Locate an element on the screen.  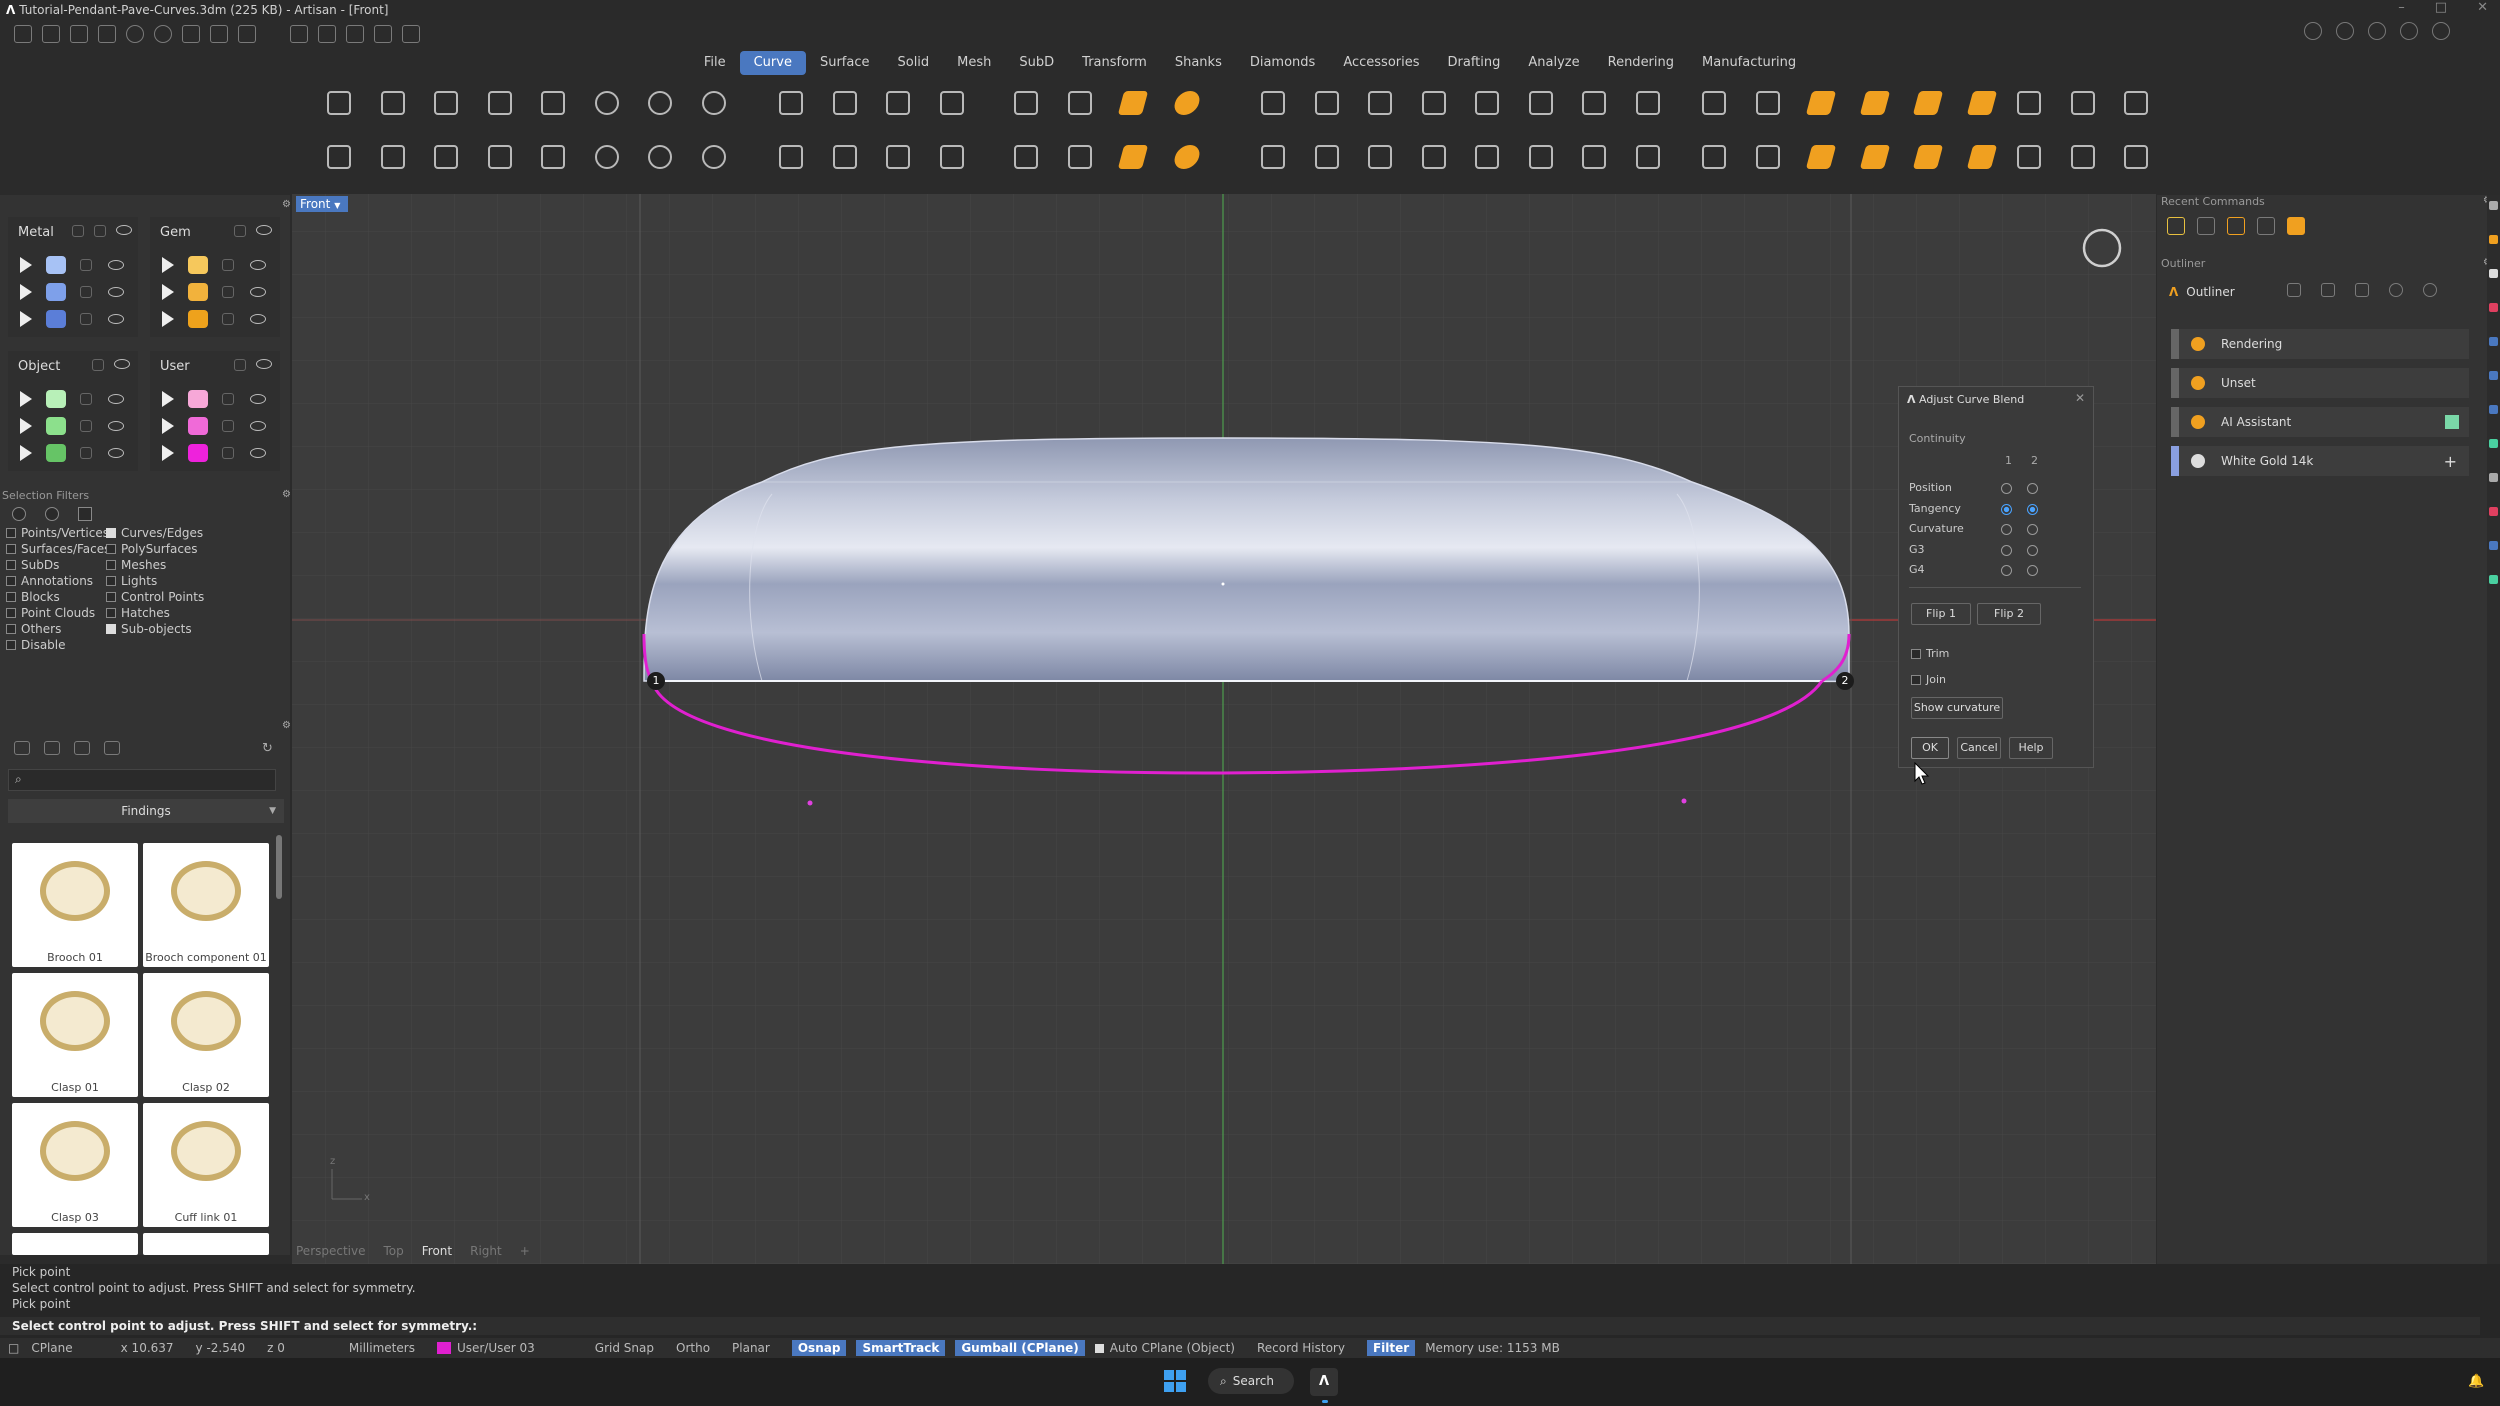
text-tool-button is located at coordinates (898, 103).